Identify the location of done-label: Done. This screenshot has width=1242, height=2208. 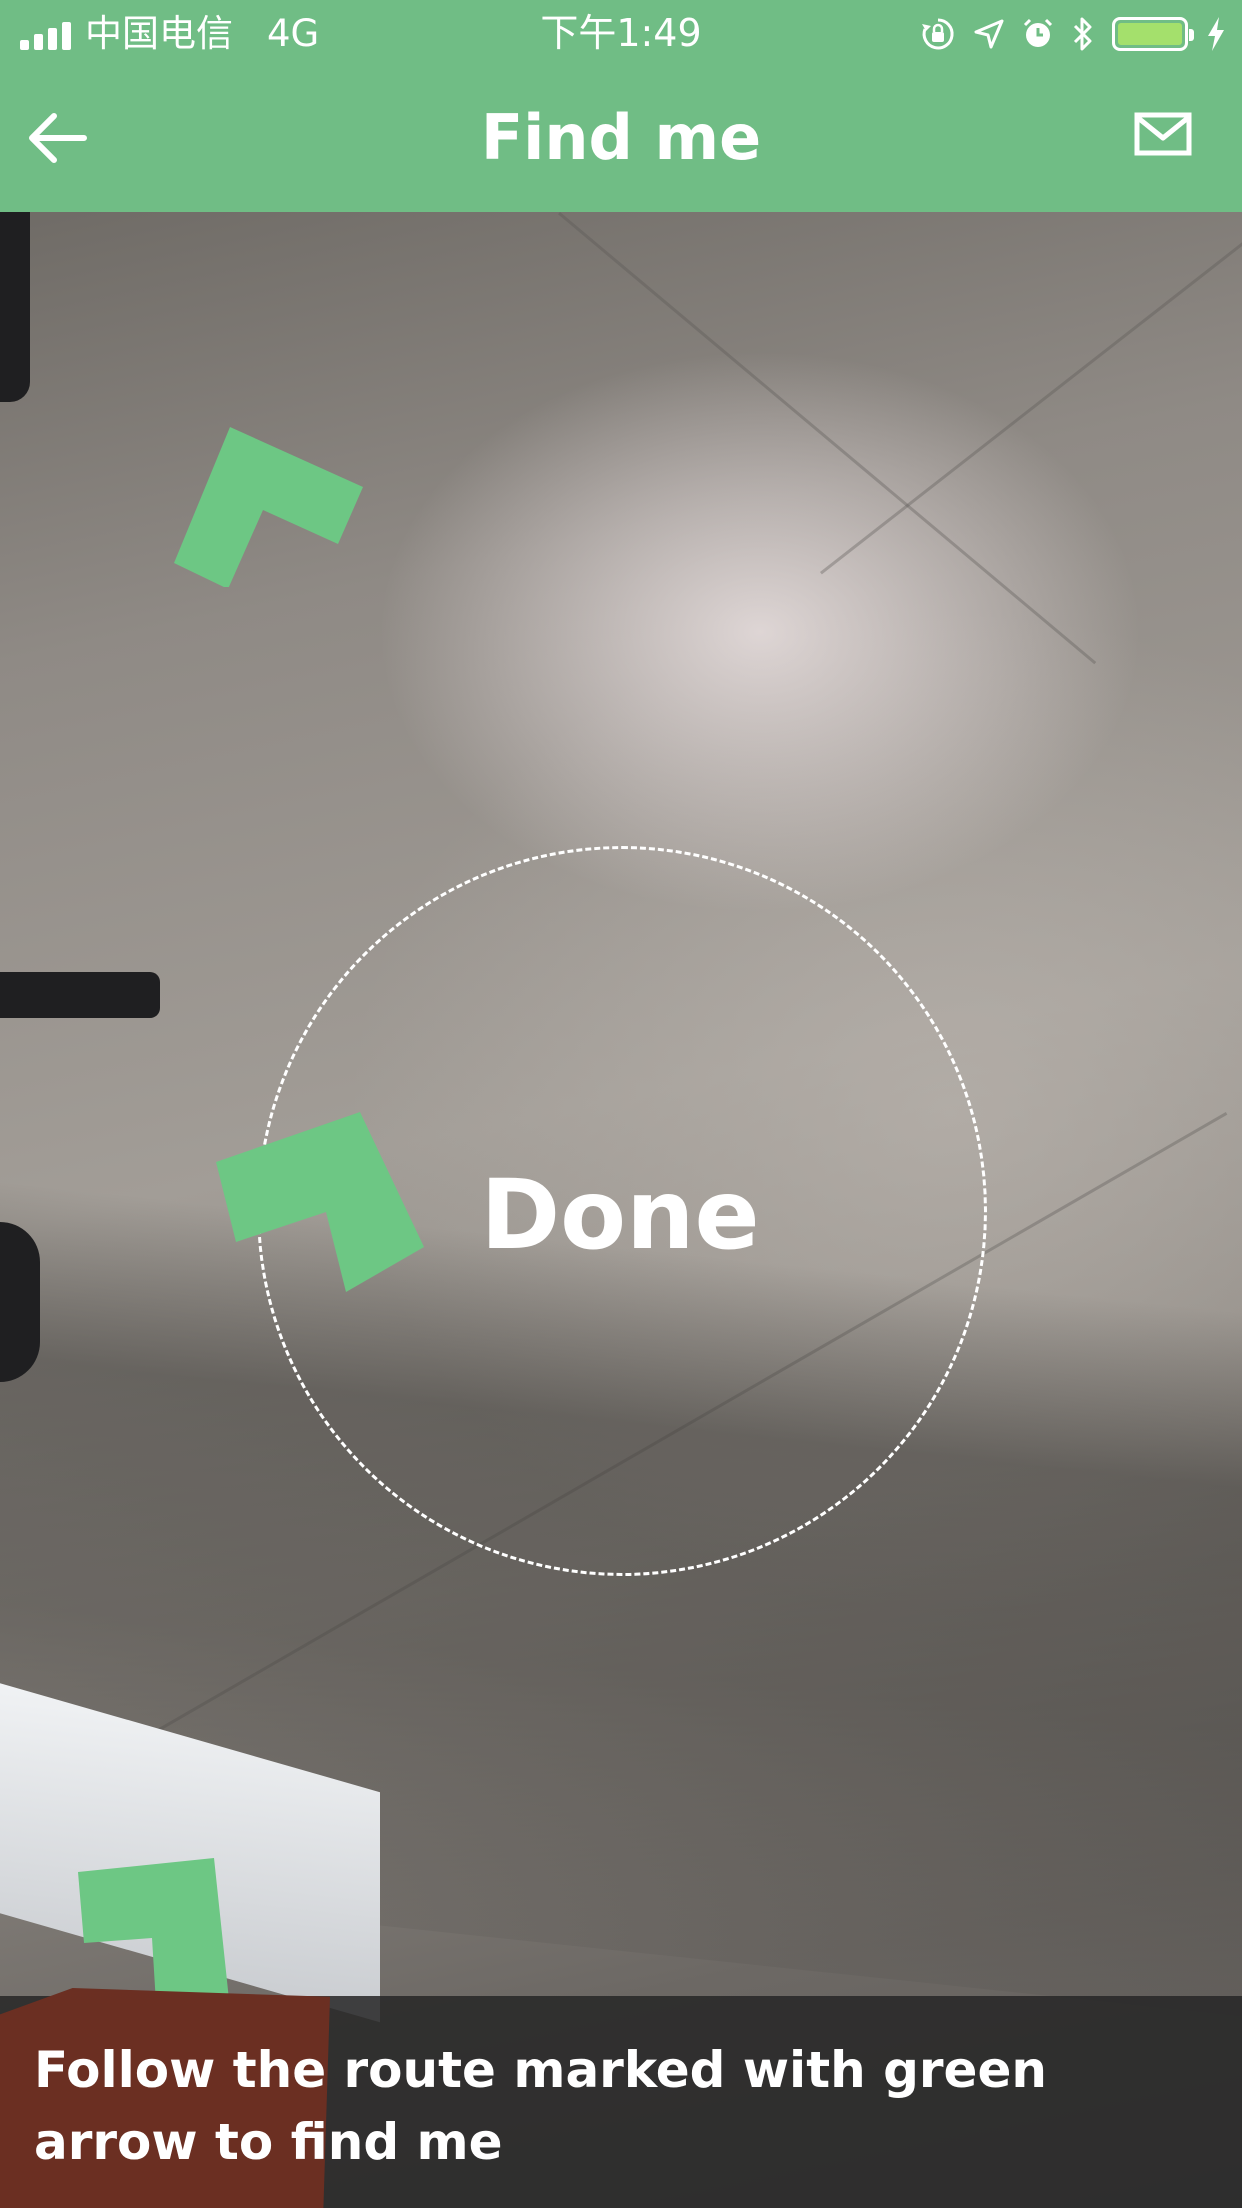
(620, 1215).